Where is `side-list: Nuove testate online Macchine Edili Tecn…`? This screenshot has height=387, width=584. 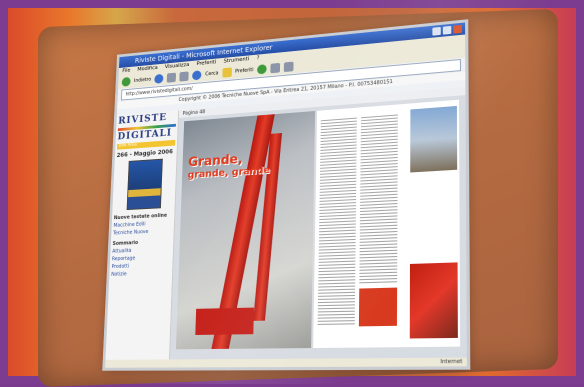
side-list: Nuove testate online Macchine Edili Tecn… is located at coordinates (142, 245).